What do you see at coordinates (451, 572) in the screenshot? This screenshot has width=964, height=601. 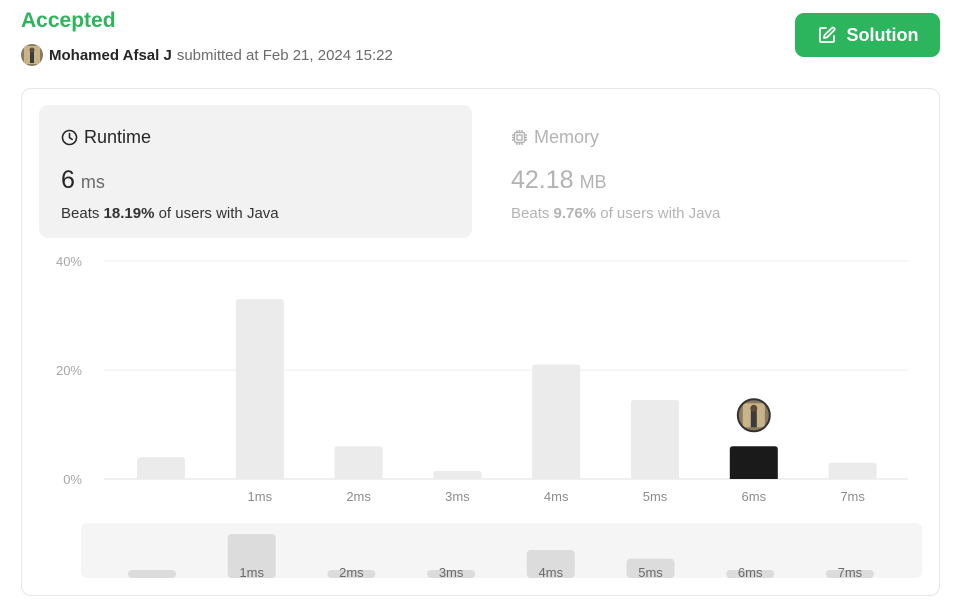 I see `overview-tick-label: 3ms` at bounding box center [451, 572].